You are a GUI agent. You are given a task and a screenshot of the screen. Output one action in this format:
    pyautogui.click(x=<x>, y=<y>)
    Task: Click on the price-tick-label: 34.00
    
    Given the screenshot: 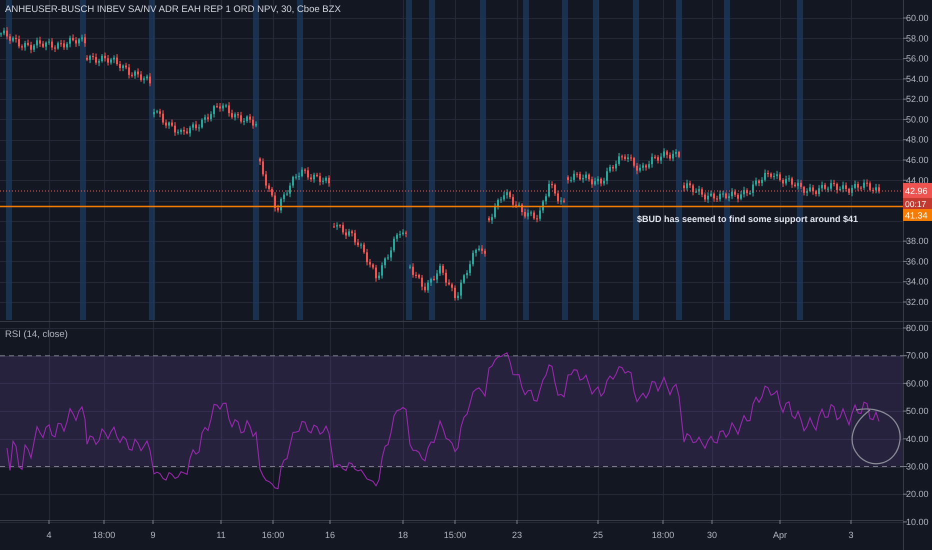 What is the action you would take?
    pyautogui.click(x=917, y=281)
    